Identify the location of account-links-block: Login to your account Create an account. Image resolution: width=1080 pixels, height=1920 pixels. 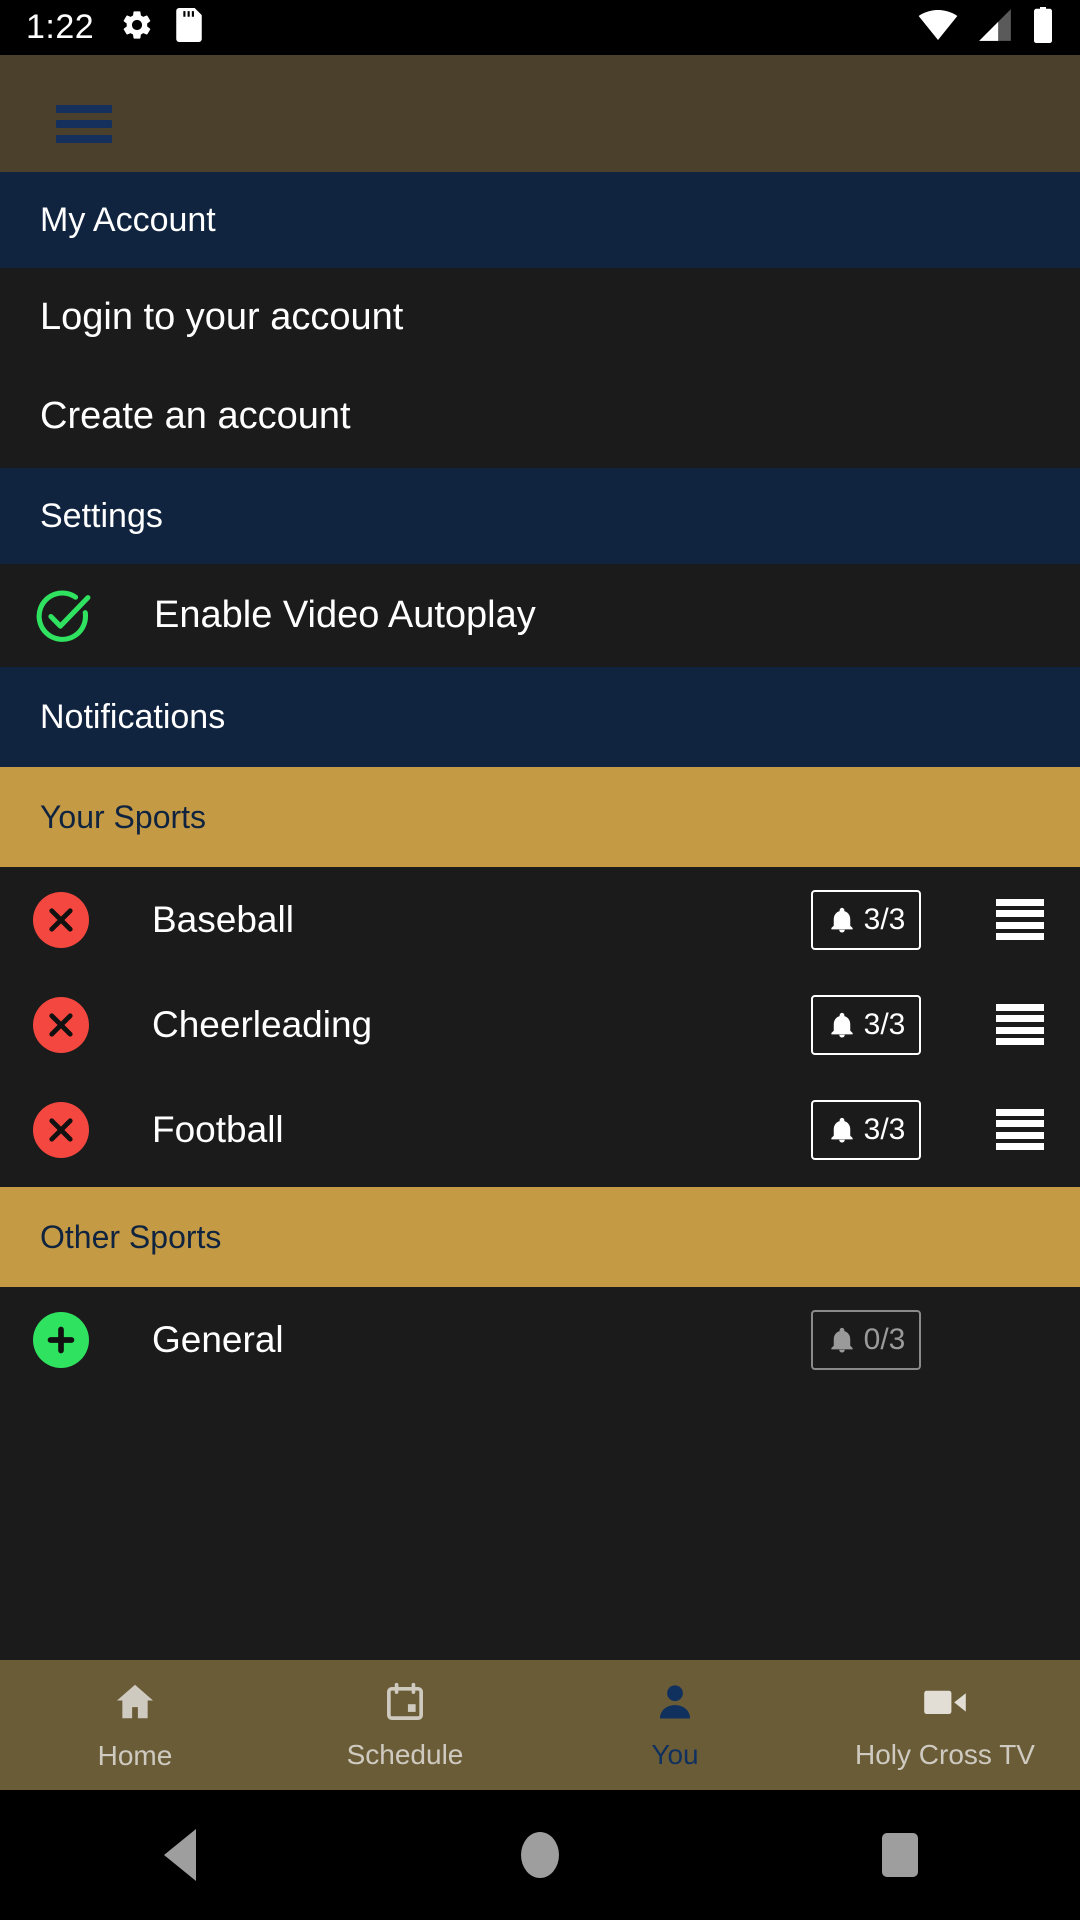
(540, 368).